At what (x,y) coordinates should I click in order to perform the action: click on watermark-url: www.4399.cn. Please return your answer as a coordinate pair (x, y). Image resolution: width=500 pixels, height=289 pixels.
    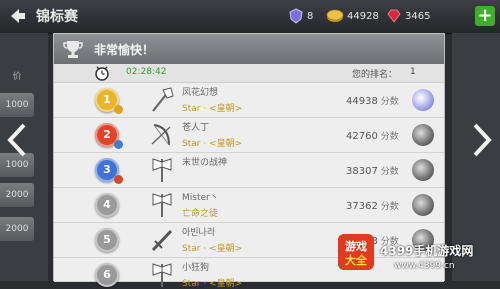
    Looking at the image, I should click on (424, 266).